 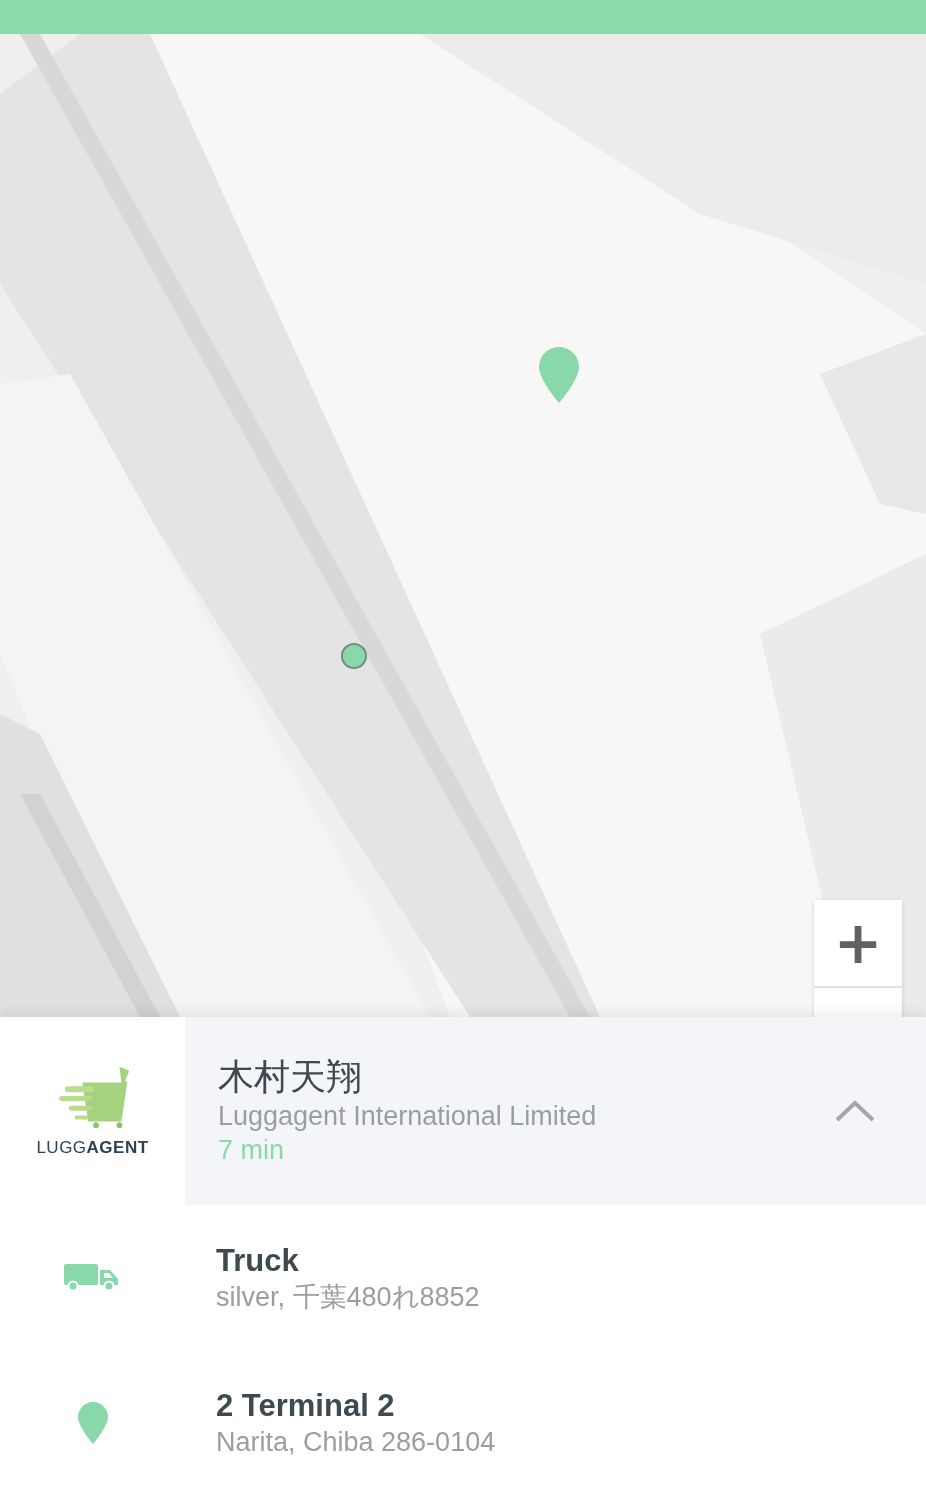 I want to click on truck-icon, so click(x=91, y=1277).